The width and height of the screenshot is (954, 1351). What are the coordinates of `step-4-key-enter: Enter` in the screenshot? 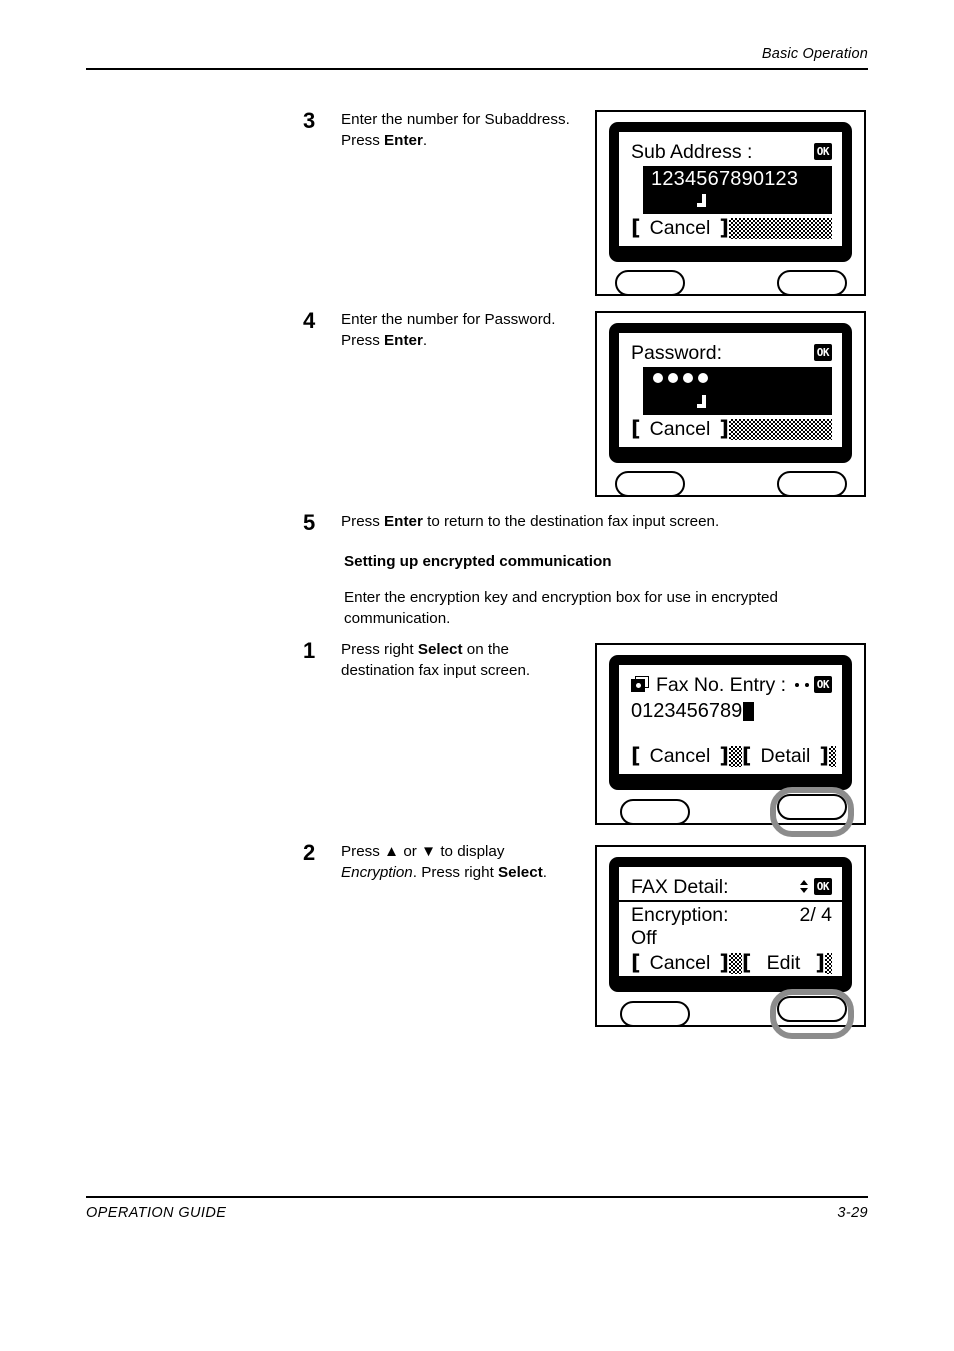 It's located at (403, 340).